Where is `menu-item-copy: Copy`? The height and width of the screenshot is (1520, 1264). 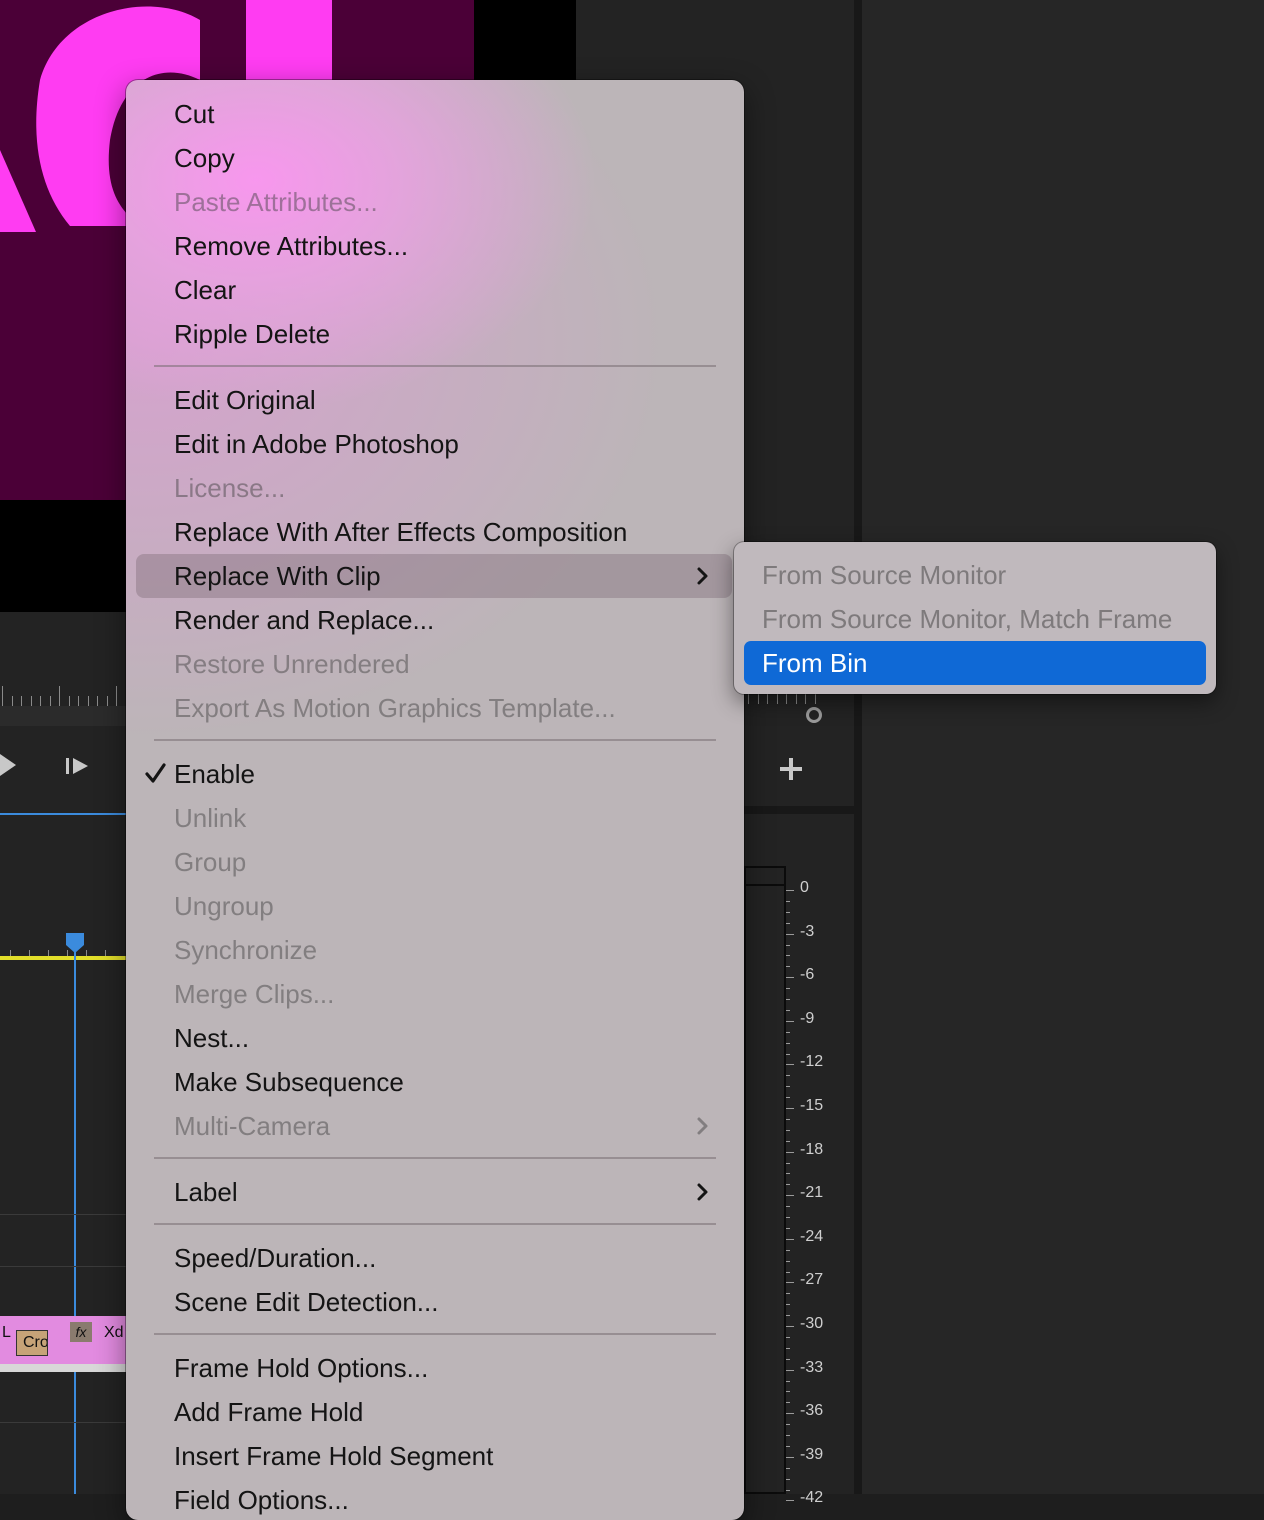 menu-item-copy: Copy is located at coordinates (434, 158).